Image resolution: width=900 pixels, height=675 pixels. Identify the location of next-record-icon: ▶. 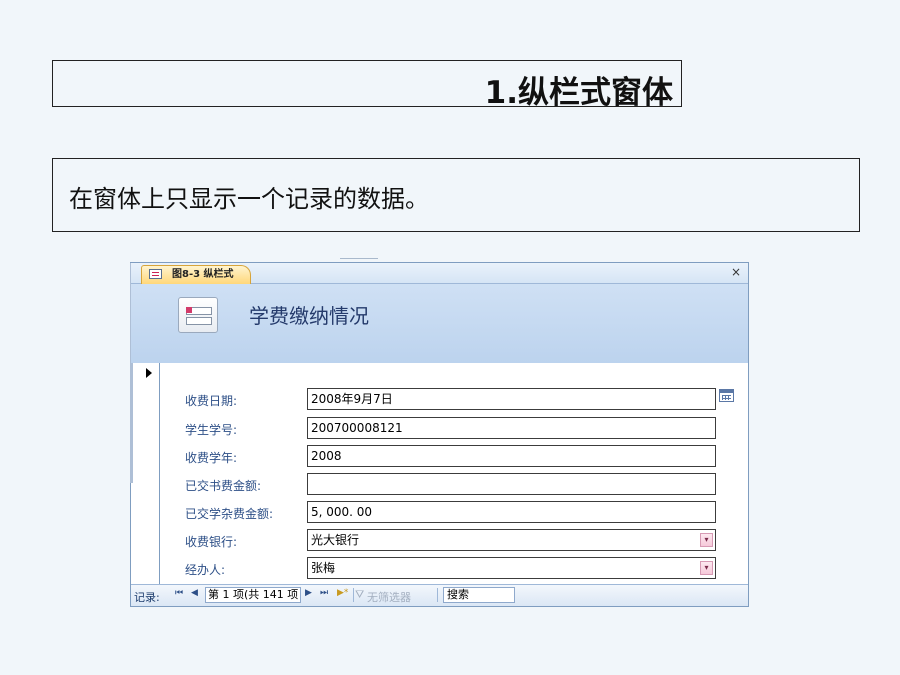
(308, 593).